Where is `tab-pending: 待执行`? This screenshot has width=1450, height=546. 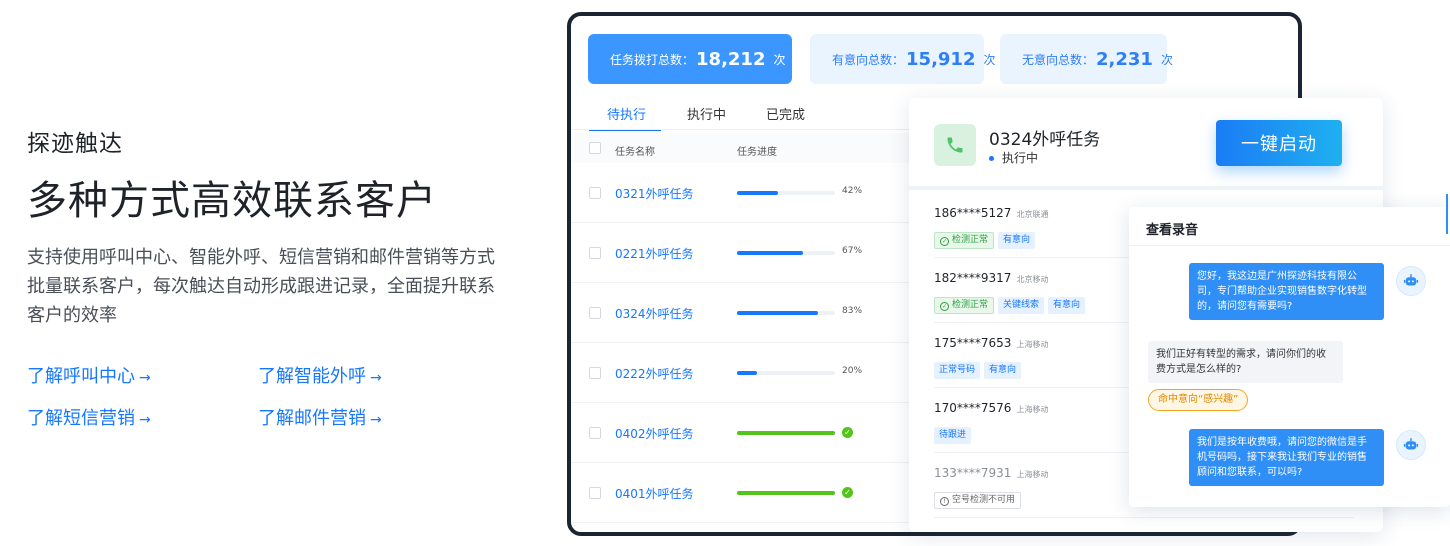 tab-pending: 待执行 is located at coordinates (626, 113).